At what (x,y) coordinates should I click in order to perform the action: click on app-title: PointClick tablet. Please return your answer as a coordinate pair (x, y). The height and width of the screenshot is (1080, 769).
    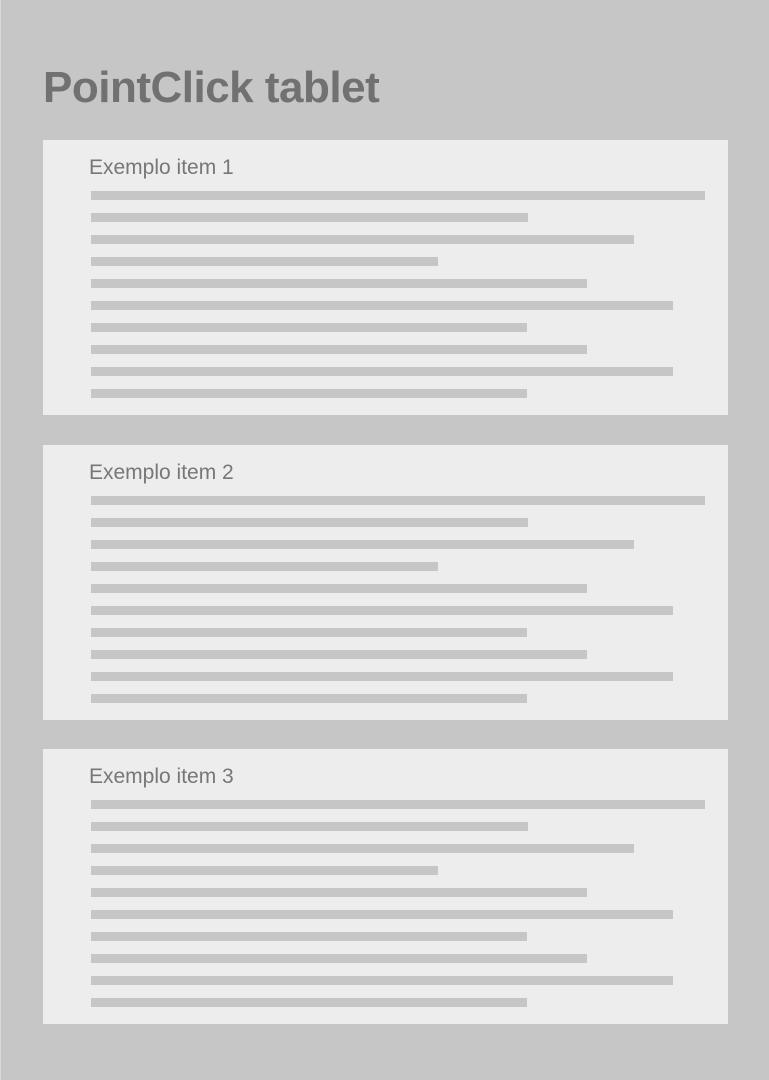
    Looking at the image, I should click on (211, 87).